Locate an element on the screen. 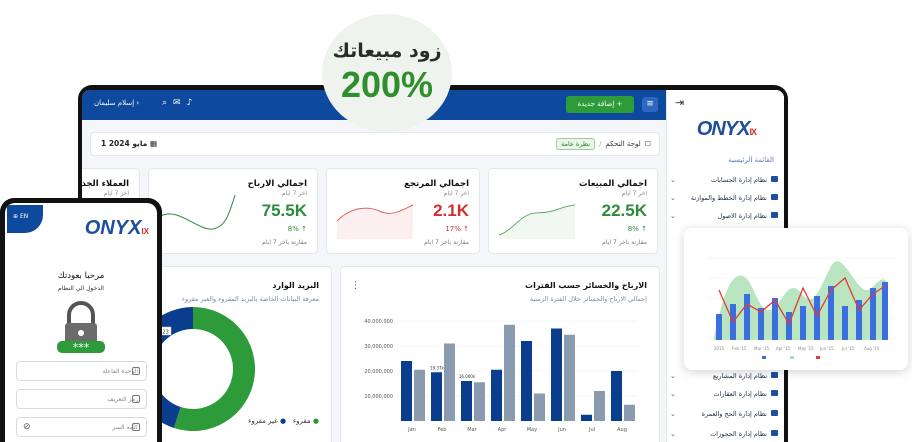 The image size is (912, 442). date-picker: 1 مايو 2024 ▦ is located at coordinates (129, 143).